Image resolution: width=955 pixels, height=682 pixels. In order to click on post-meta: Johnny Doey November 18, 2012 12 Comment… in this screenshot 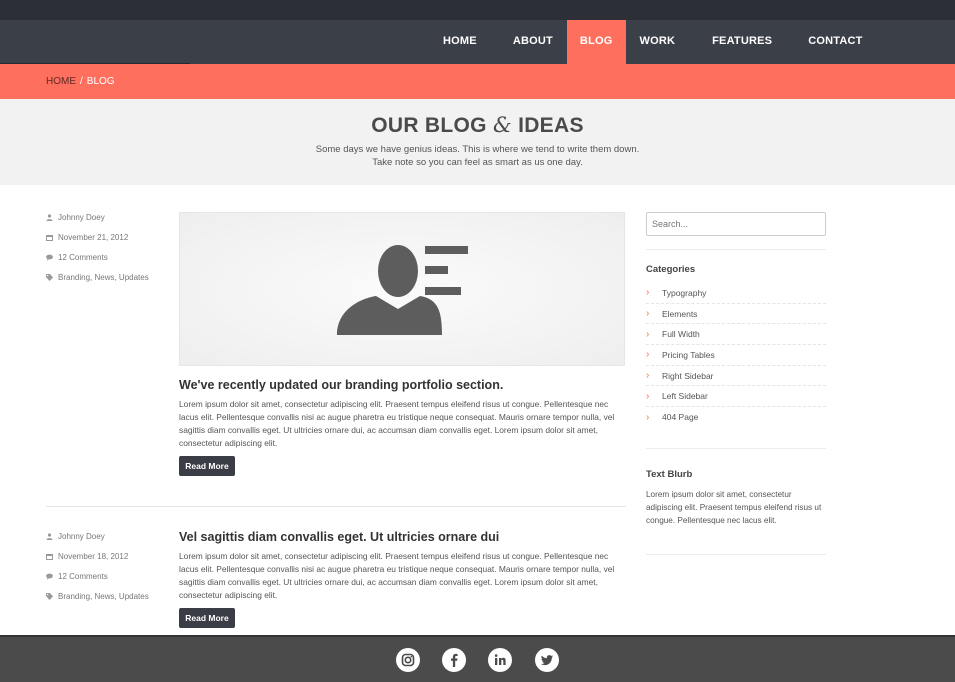, I will do `click(97, 566)`.